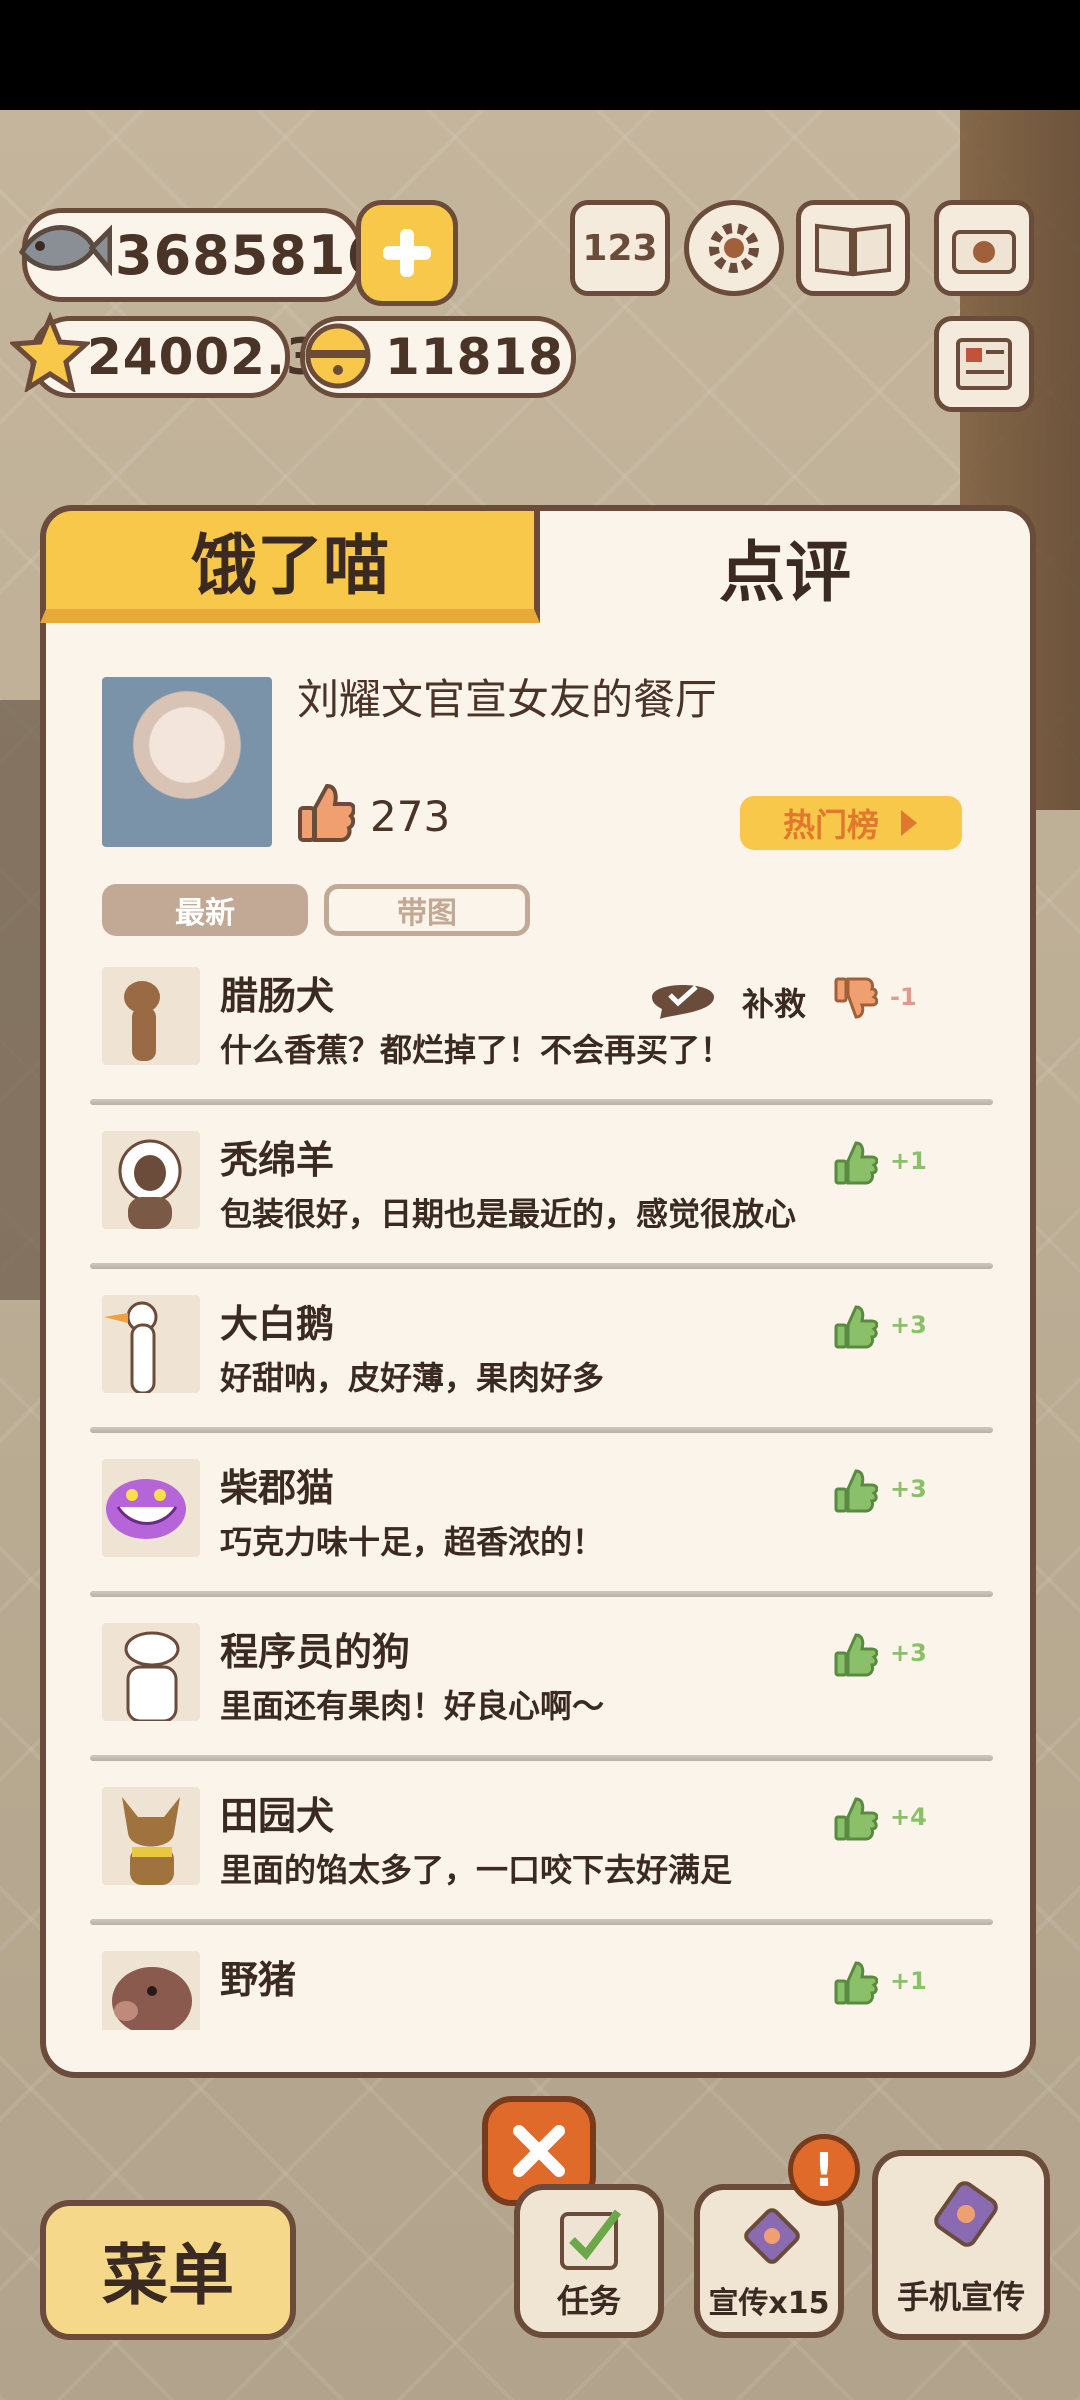 The height and width of the screenshot is (2400, 1080). Describe the element at coordinates (338, 356) in the screenshot. I see `bell-icon` at that location.